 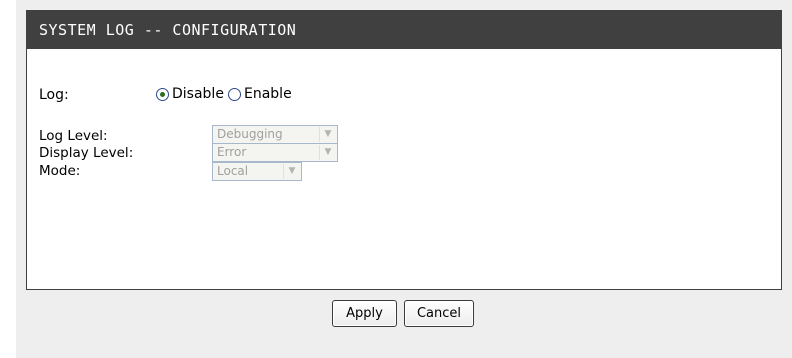 I want to click on log-label: Log:, so click(x=54, y=95).